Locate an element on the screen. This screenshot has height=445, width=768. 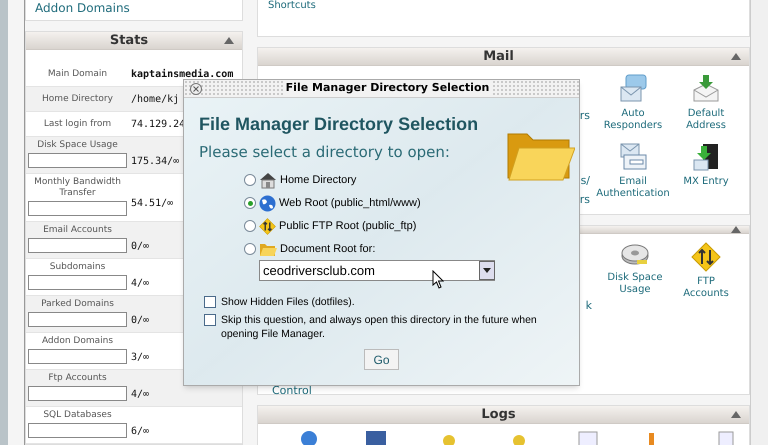
stat-label: SQL Databases is located at coordinates (77, 415).